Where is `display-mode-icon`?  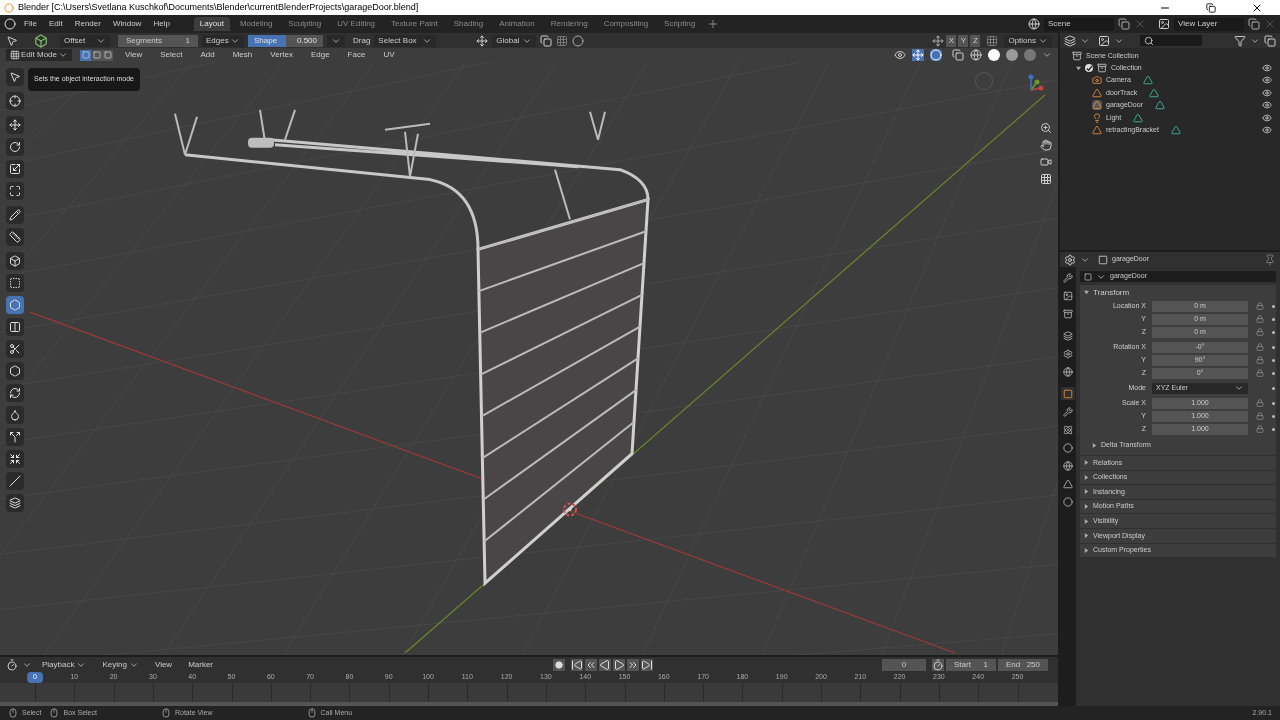 display-mode-icon is located at coordinates (1104, 40).